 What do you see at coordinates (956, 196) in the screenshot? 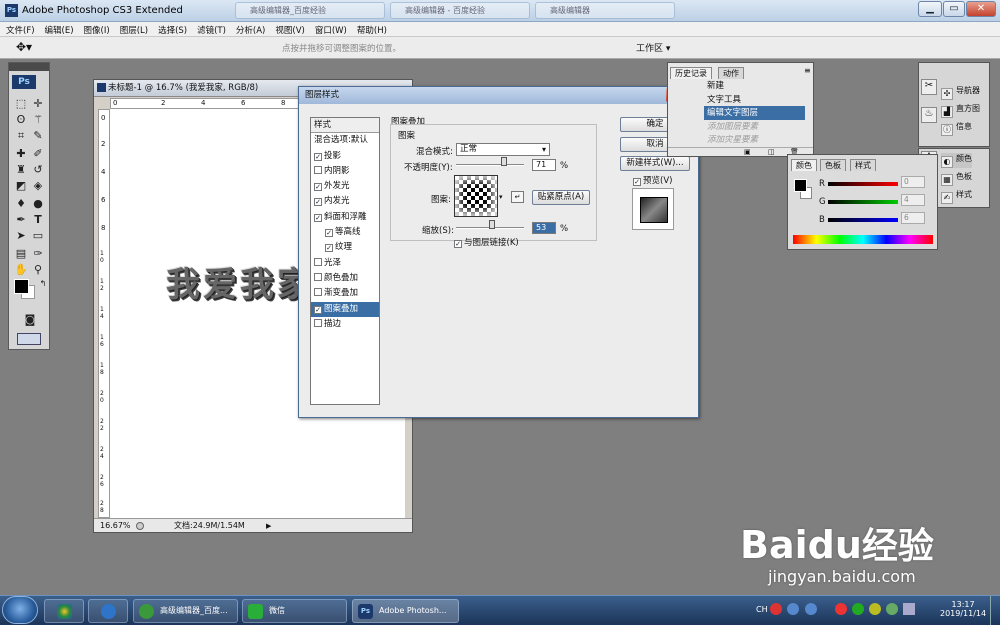
I see `panel-styles: ✍ 样式` at bounding box center [956, 196].